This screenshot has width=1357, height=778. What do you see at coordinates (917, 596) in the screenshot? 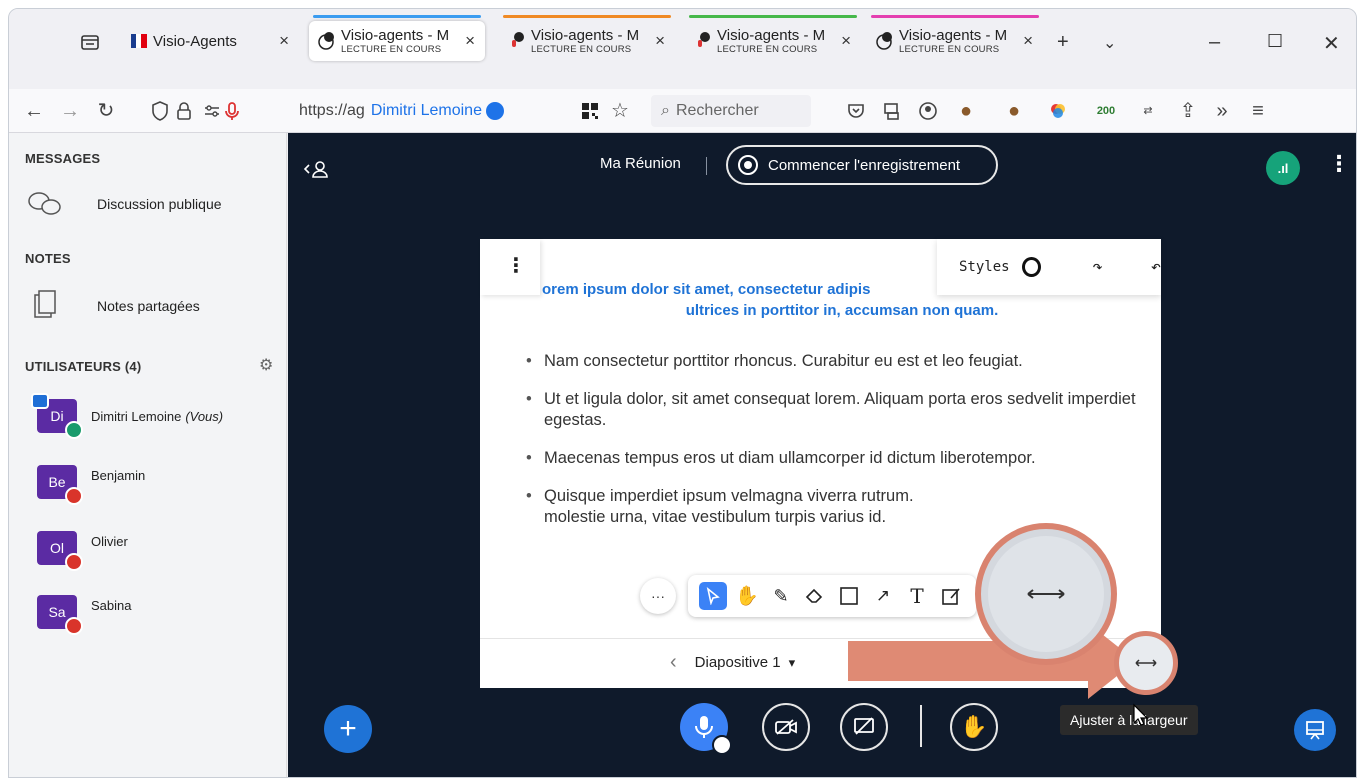
I see `text-tool-icon: T` at bounding box center [917, 596].